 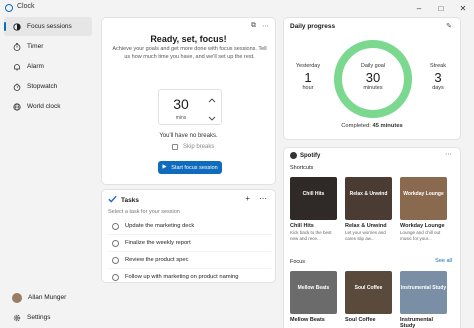 What do you see at coordinates (366, 226) in the screenshot?
I see `playlist-name: Relax & Unwind` at bounding box center [366, 226].